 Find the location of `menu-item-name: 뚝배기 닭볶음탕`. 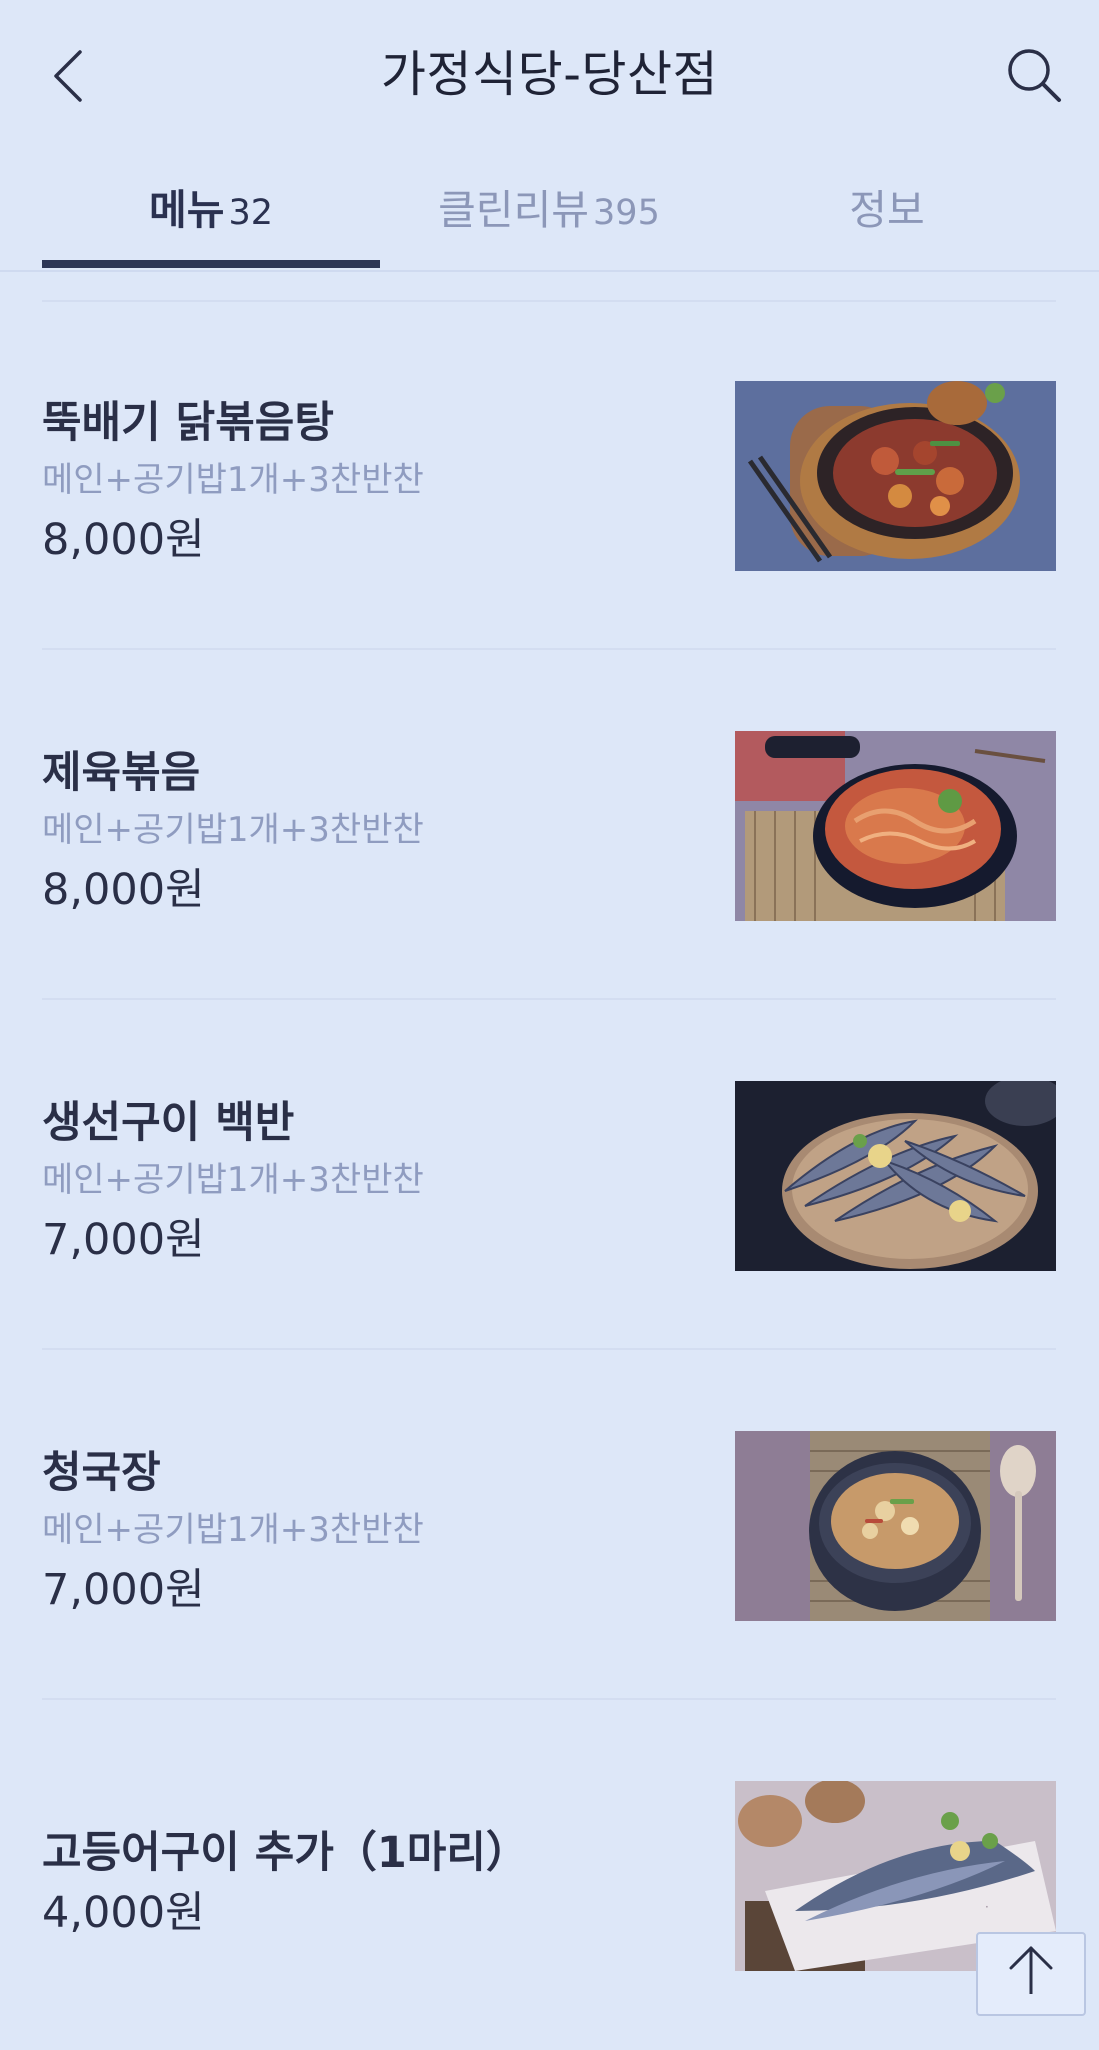

menu-item-name: 뚝배기 닭볶음탕 is located at coordinates (188, 423).